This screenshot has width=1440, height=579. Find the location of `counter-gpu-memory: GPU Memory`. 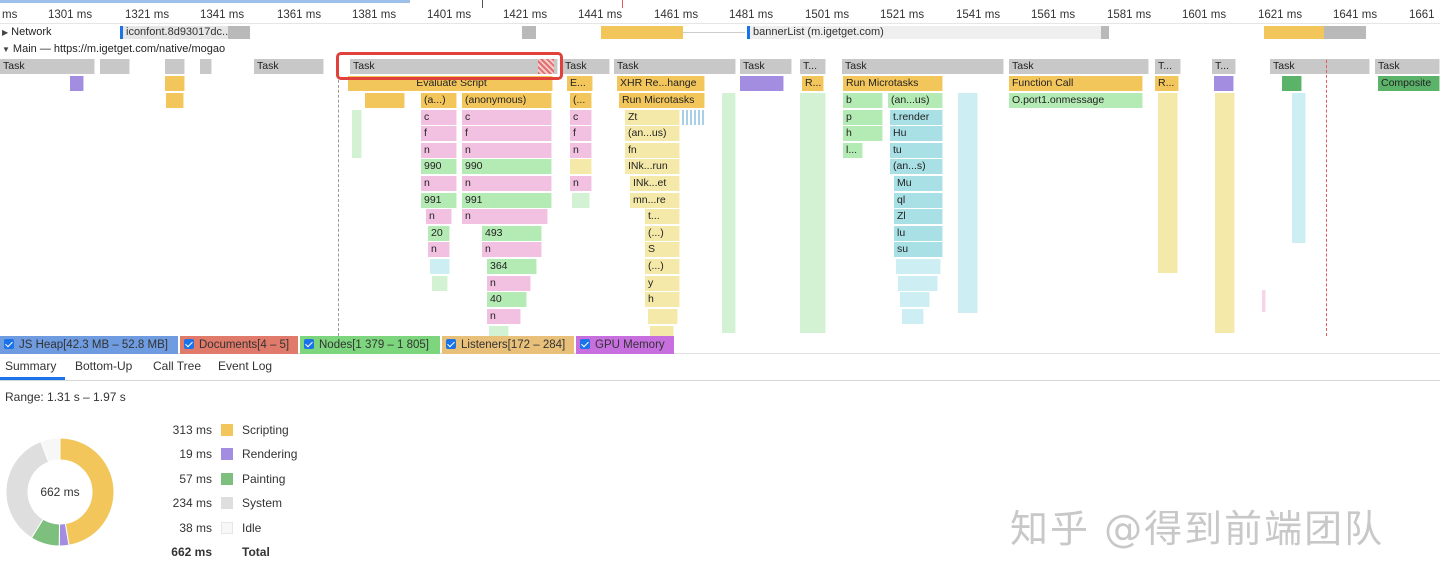

counter-gpu-memory: GPU Memory is located at coordinates (625, 345).